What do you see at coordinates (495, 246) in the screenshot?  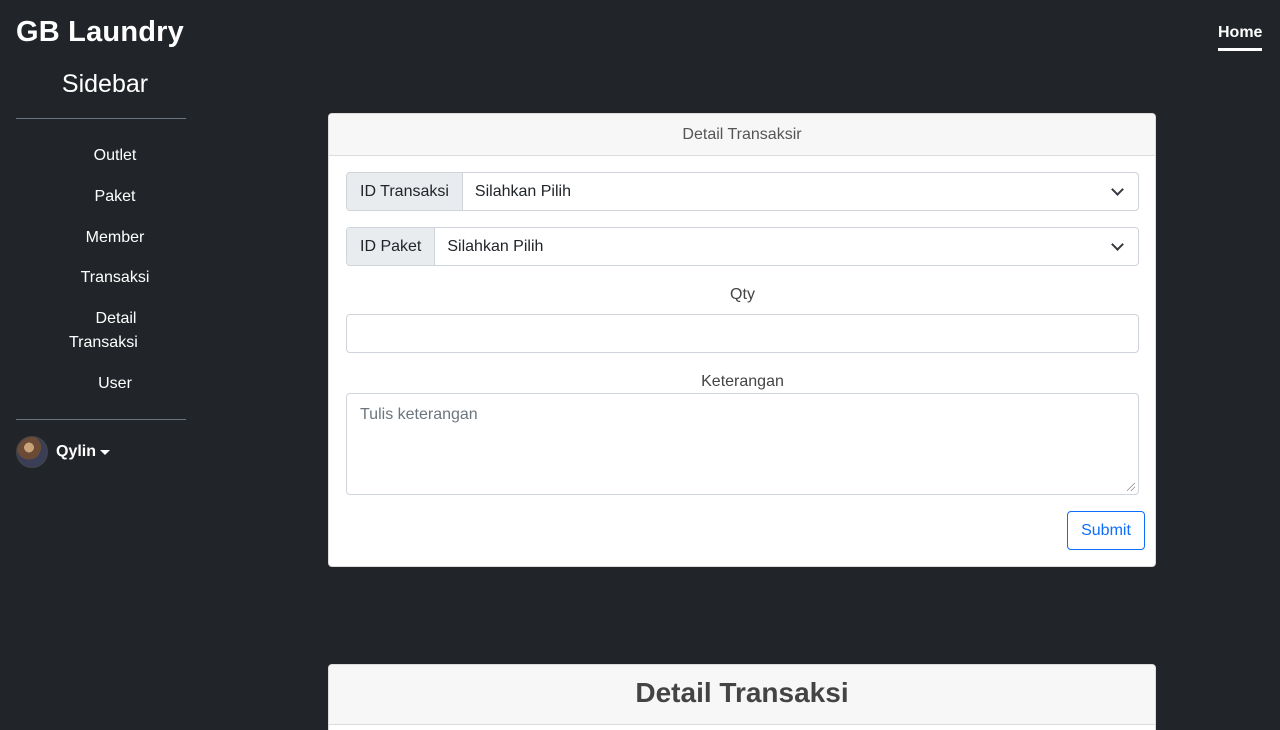 I see `id-paket-value: Silahkan Pilih` at bounding box center [495, 246].